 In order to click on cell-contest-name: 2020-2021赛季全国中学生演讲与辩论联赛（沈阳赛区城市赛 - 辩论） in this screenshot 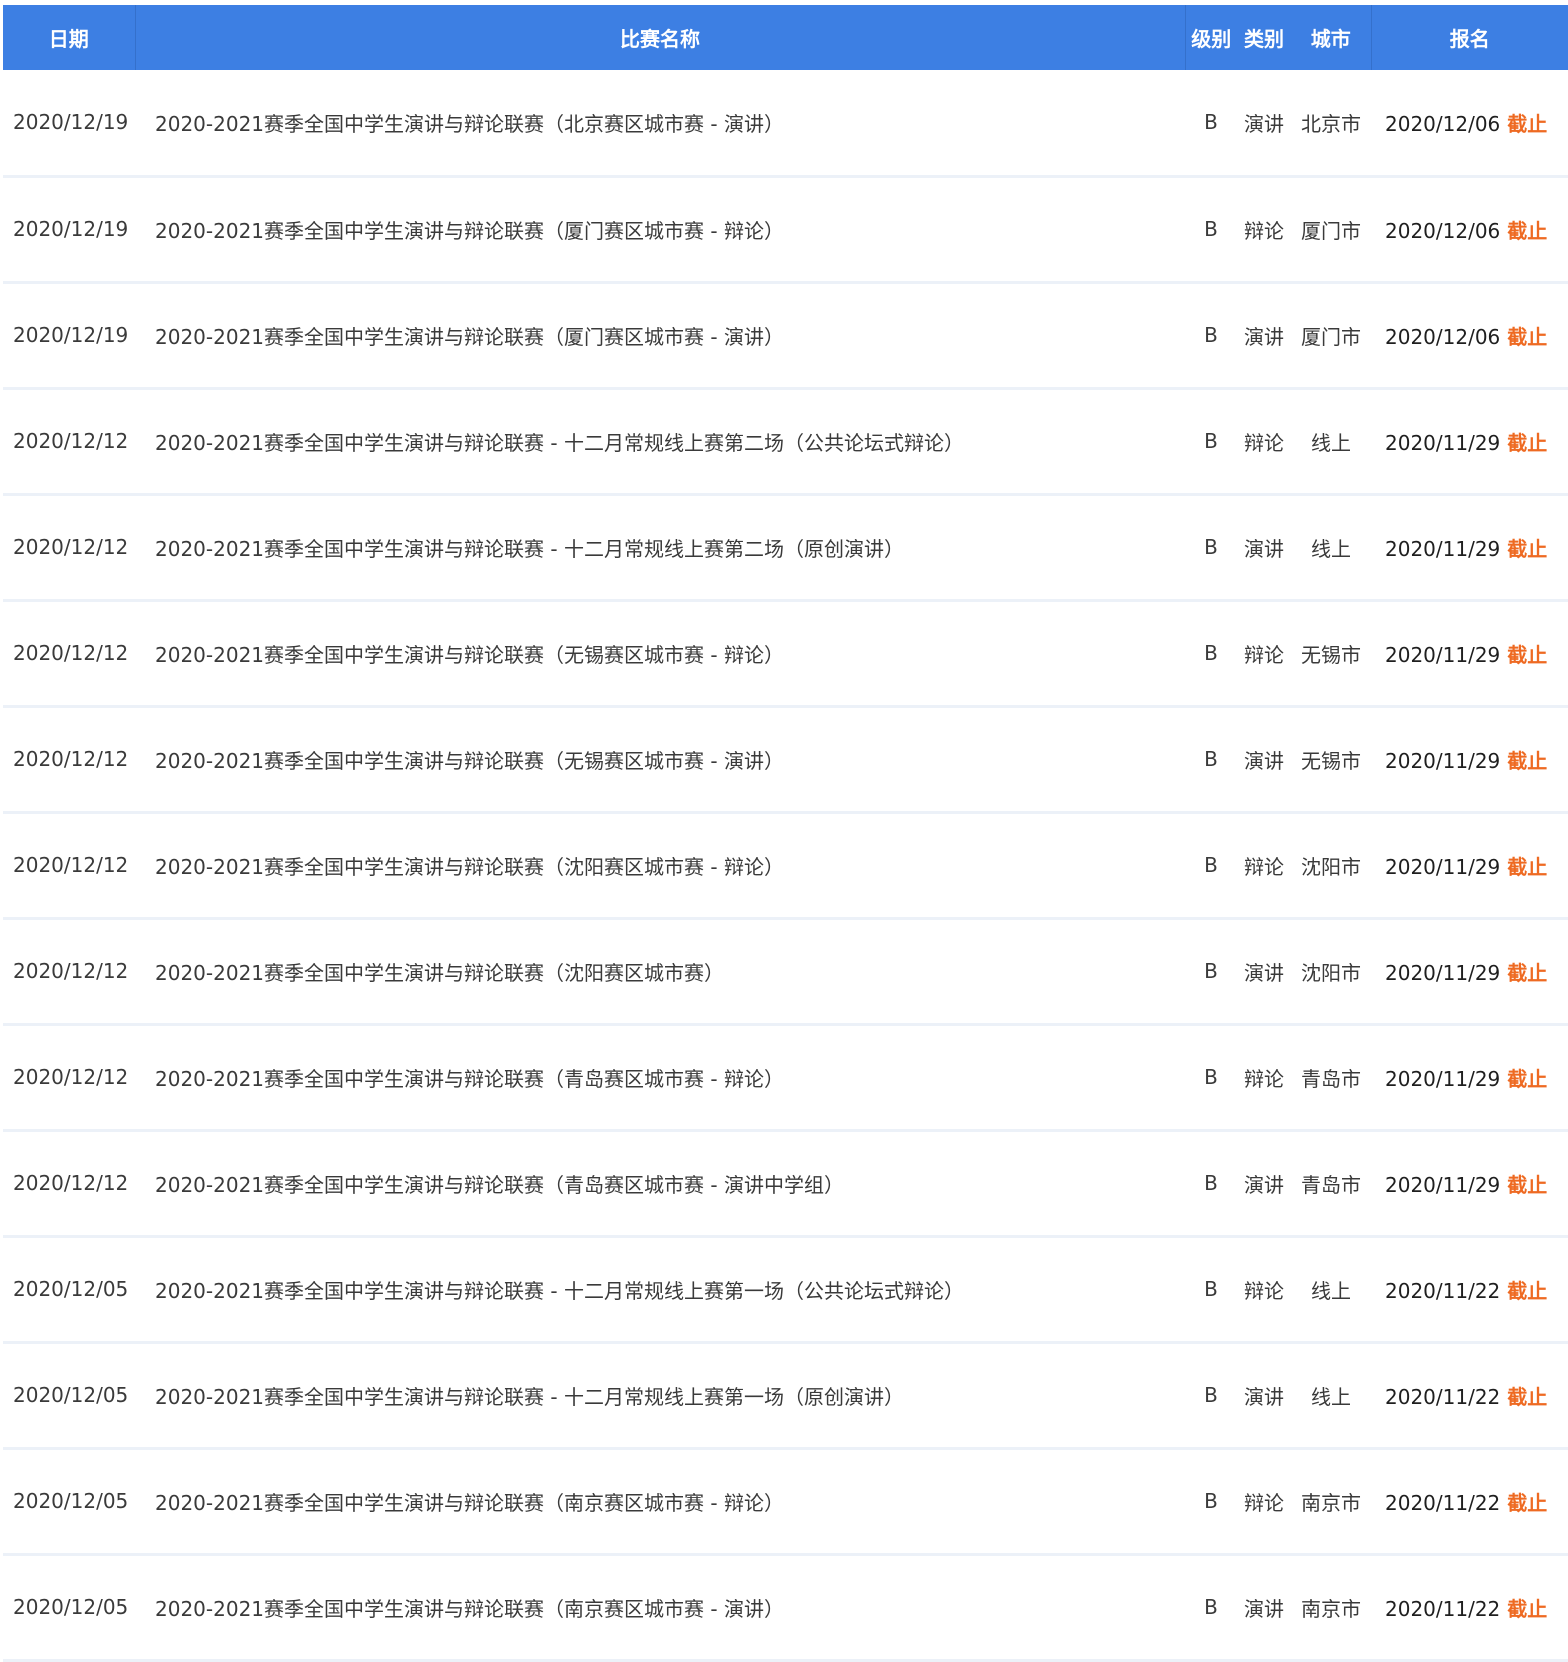, I will do `click(660, 866)`.